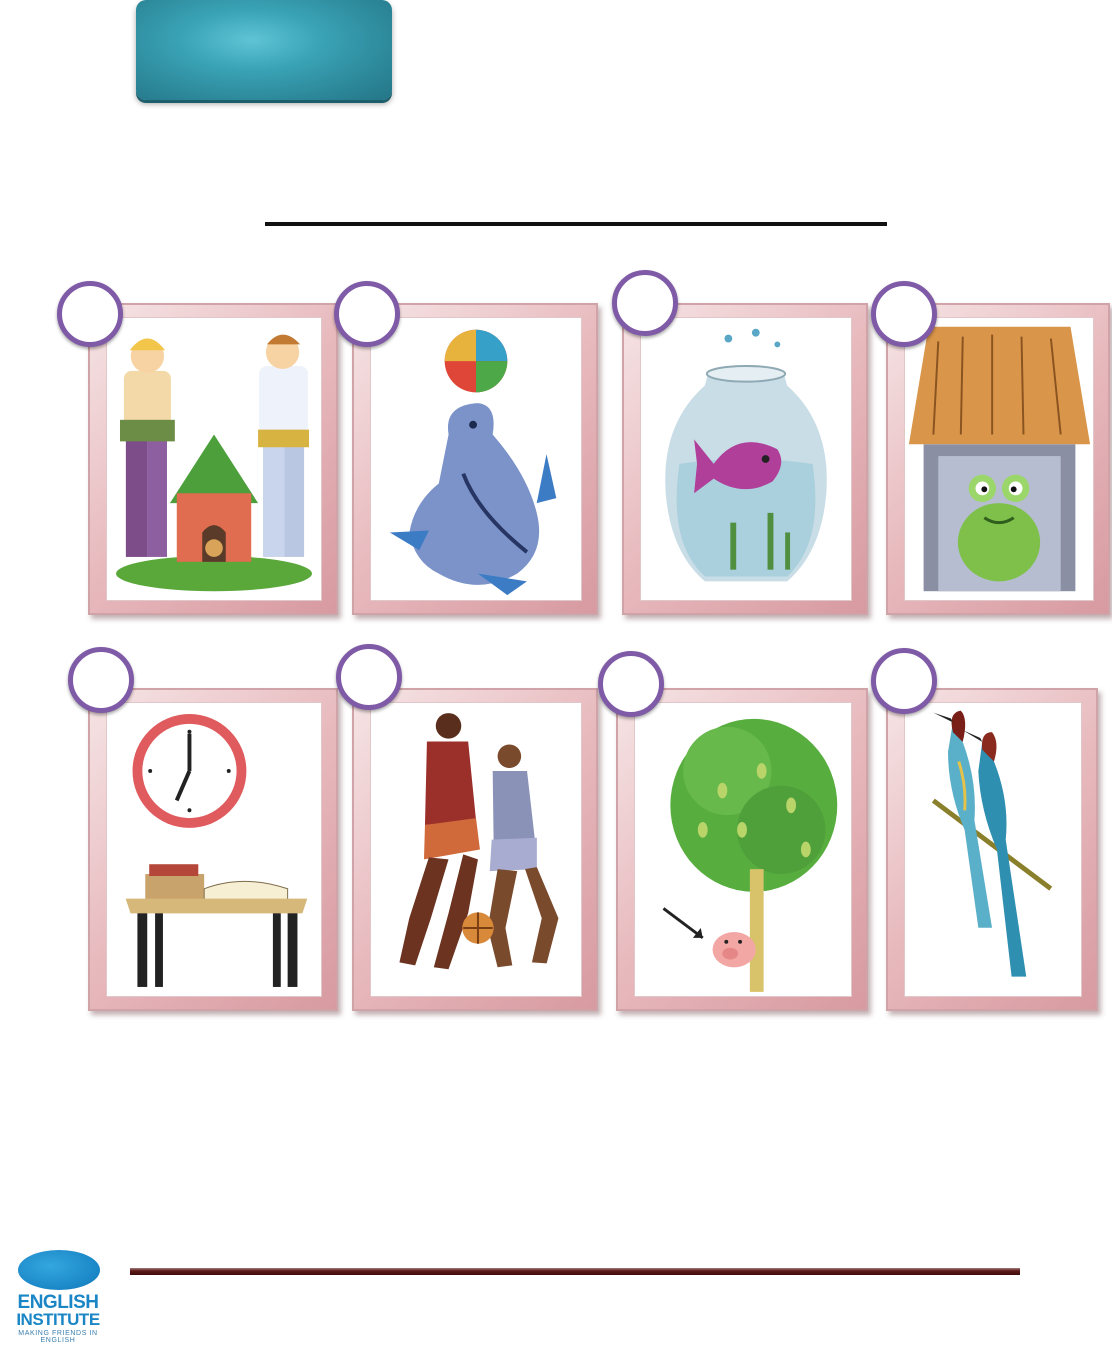  What do you see at coordinates (214, 463) in the screenshot?
I see `doghouse-children-icon` at bounding box center [214, 463].